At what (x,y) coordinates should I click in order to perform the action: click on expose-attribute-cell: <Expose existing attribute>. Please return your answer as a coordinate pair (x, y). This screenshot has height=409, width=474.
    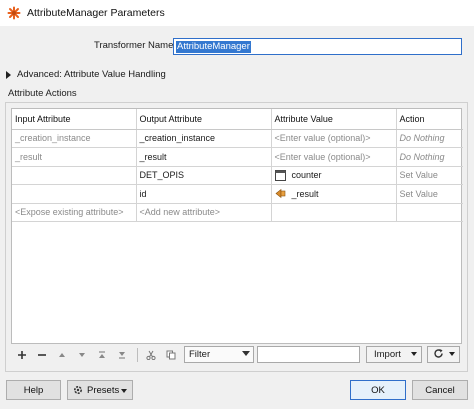
    Looking at the image, I should click on (74, 212).